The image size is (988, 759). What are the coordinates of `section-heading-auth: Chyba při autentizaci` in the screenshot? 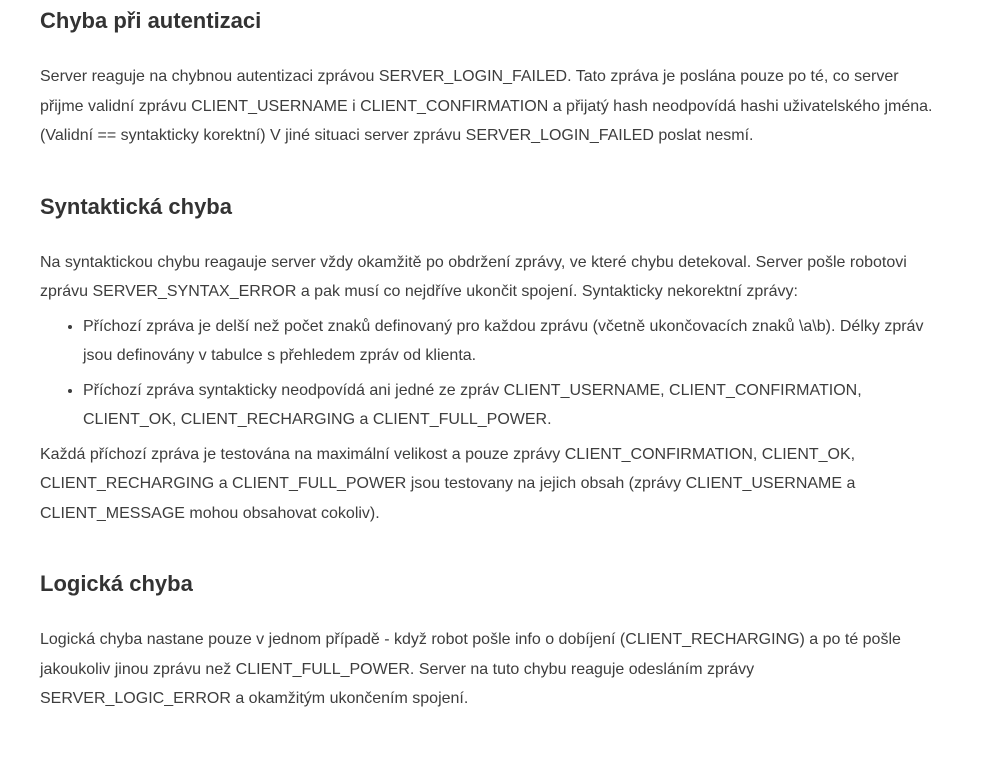 It's located at (151, 20).